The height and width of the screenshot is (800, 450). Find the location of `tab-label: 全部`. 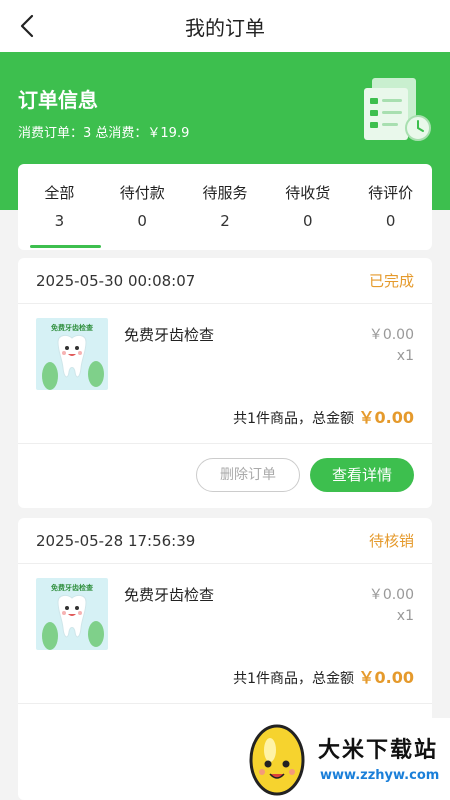

tab-label: 全部 is located at coordinates (59, 193).